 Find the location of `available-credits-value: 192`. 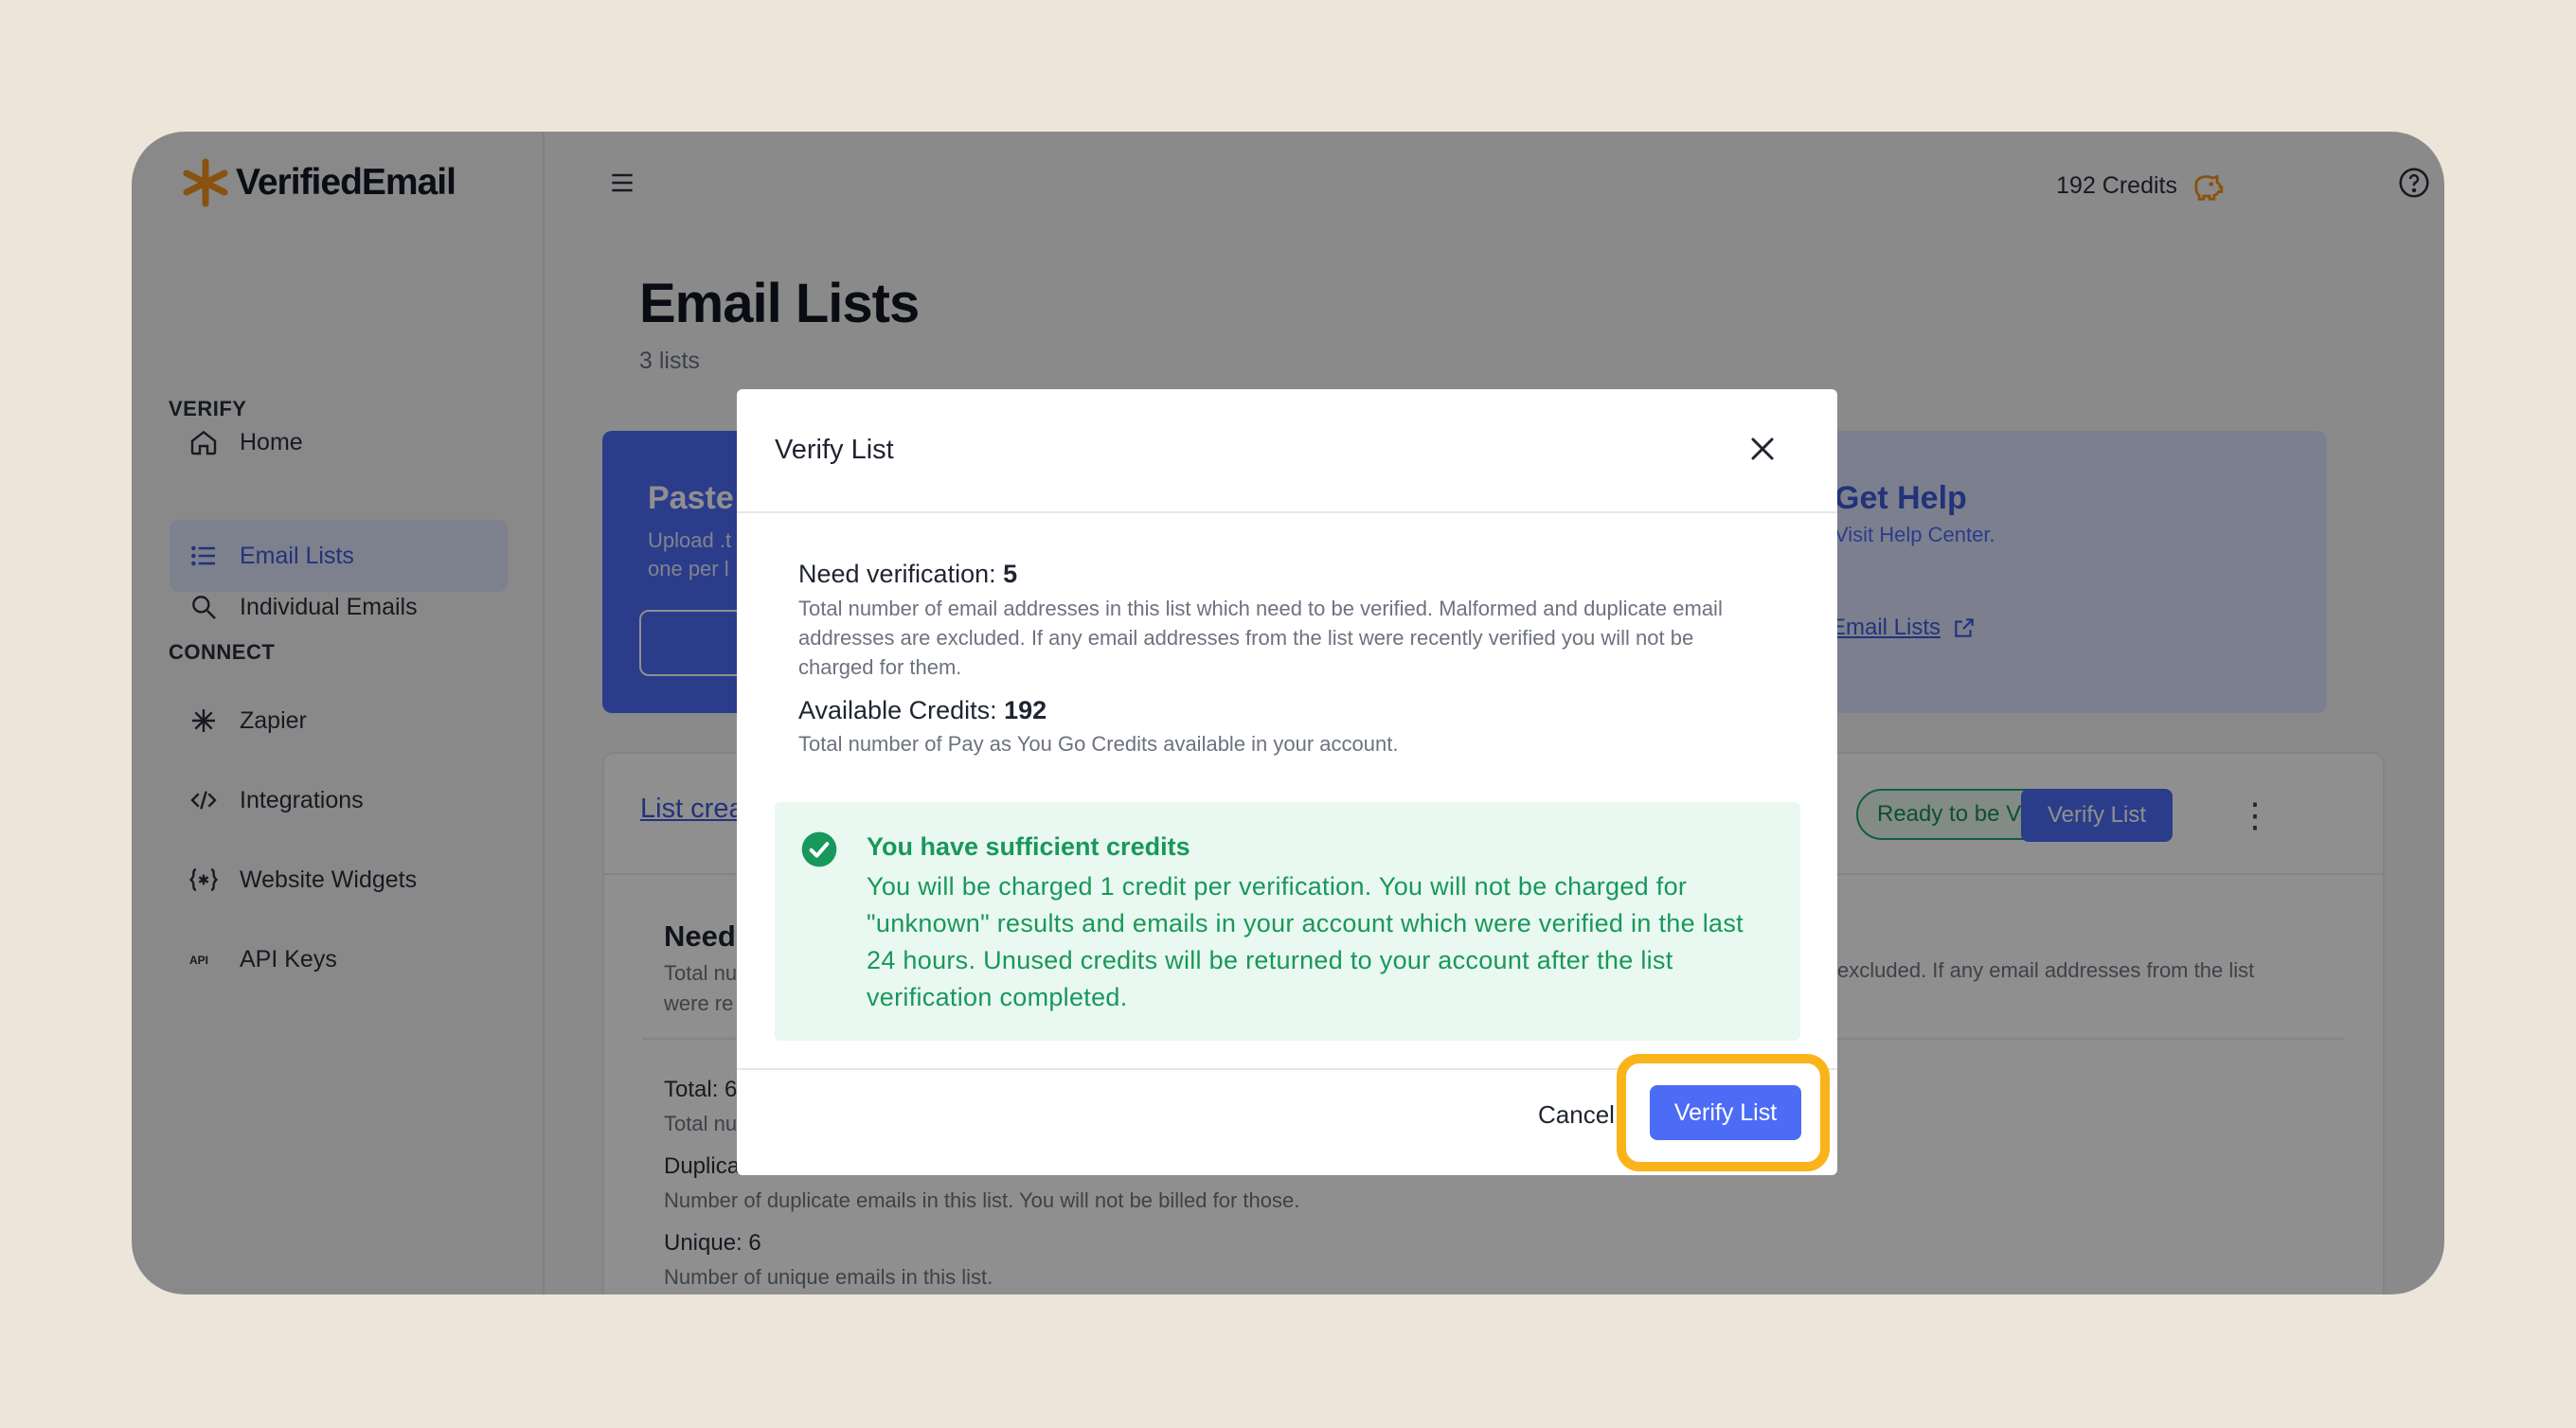

available-credits-value: 192 is located at coordinates (1025, 710).